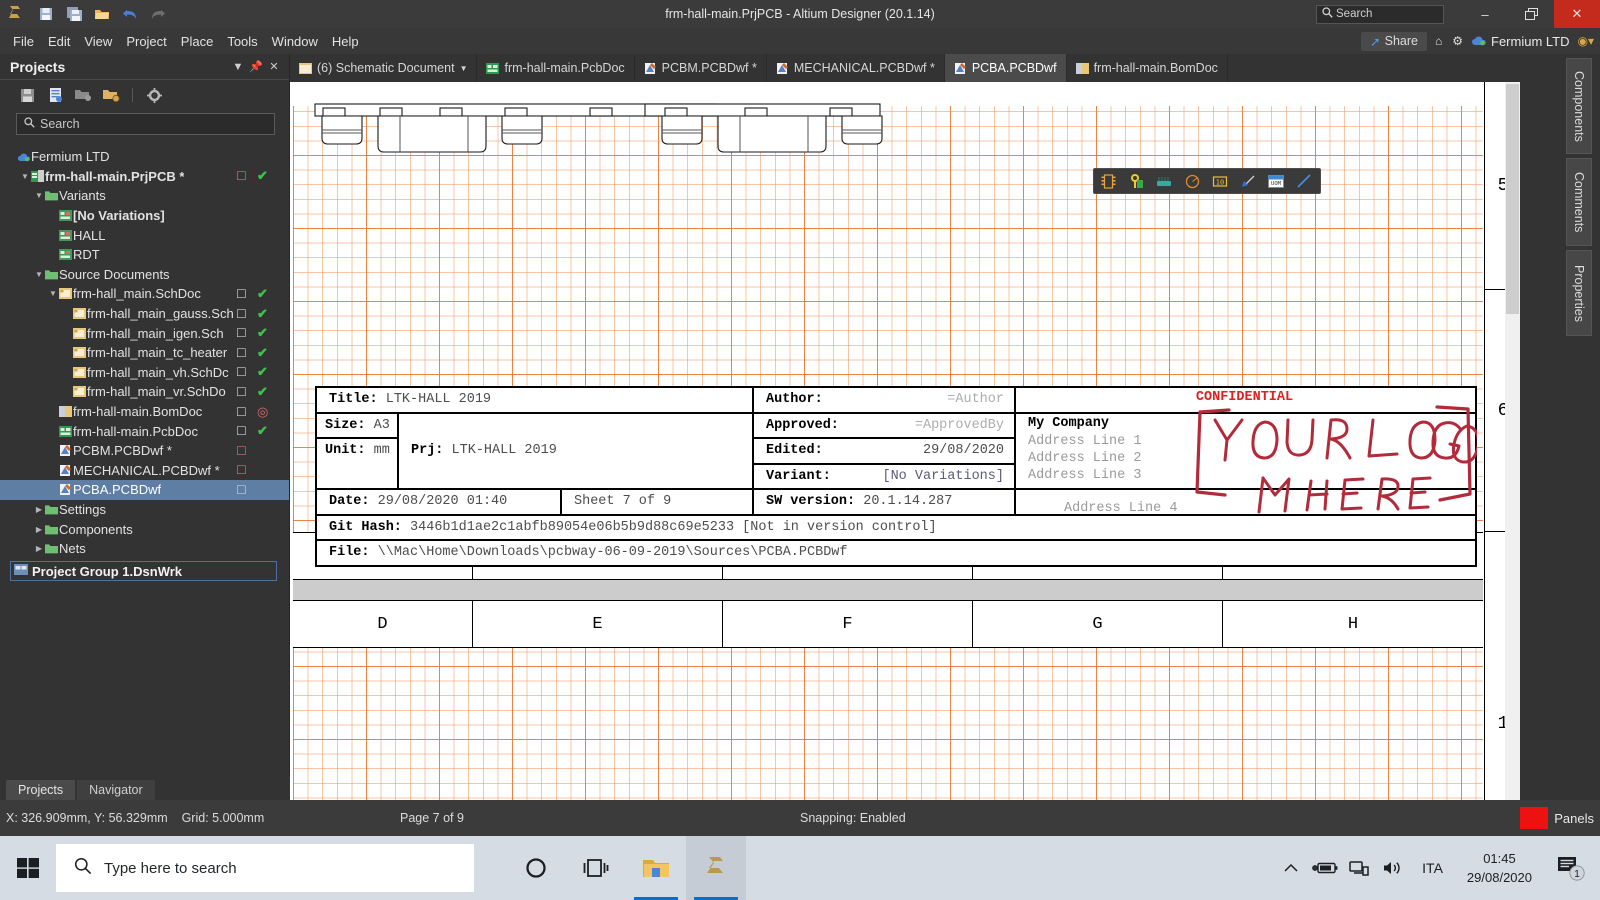  What do you see at coordinates (1005, 68) in the screenshot?
I see `tab-pcba-pcbdwf: PCBA.PCBDwf` at bounding box center [1005, 68].